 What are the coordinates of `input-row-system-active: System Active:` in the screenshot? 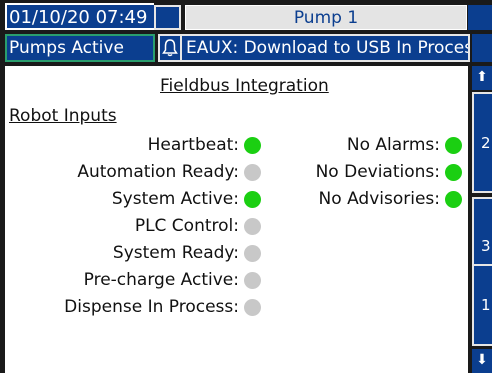 It's located at (133, 199).